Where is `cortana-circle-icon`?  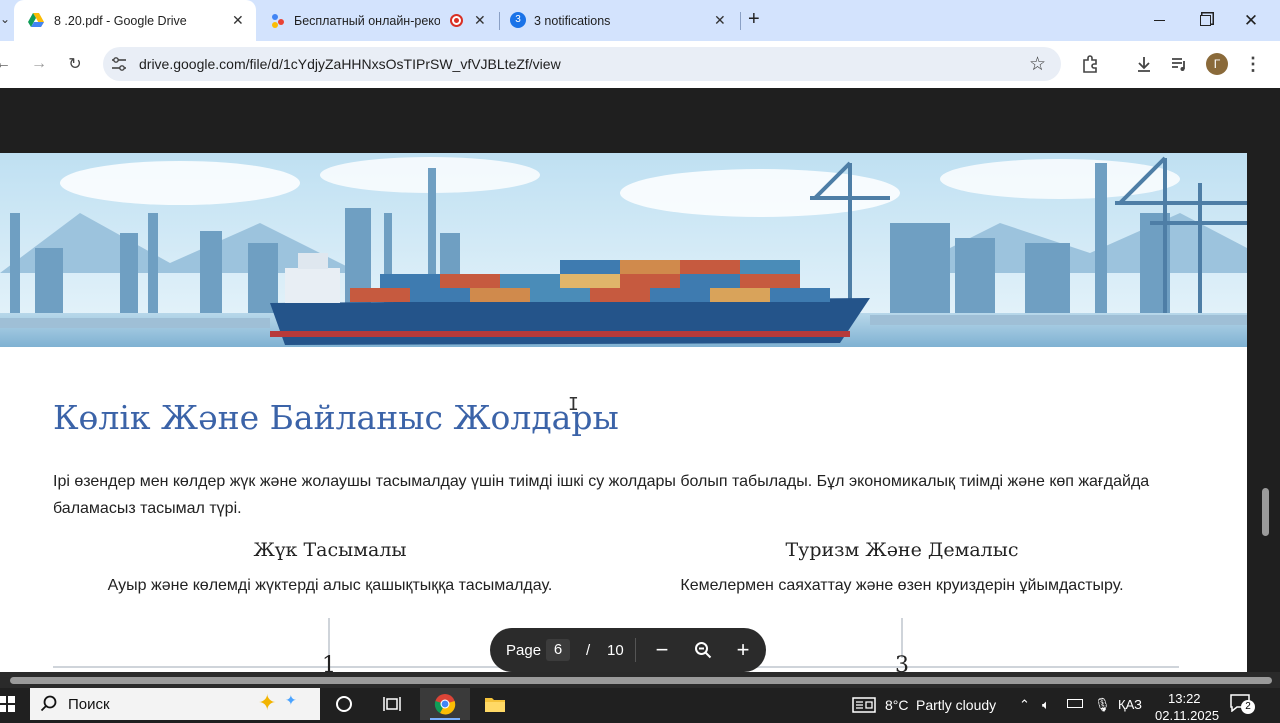
cortana-circle-icon is located at coordinates (344, 704).